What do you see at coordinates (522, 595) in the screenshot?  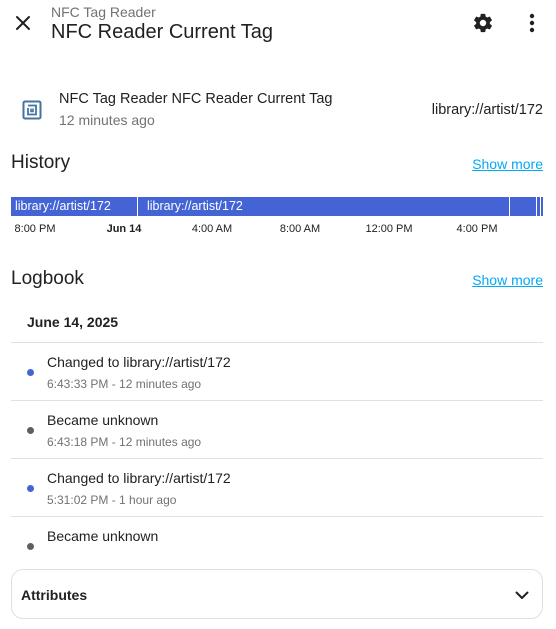 I see `chevron-down-icon` at bounding box center [522, 595].